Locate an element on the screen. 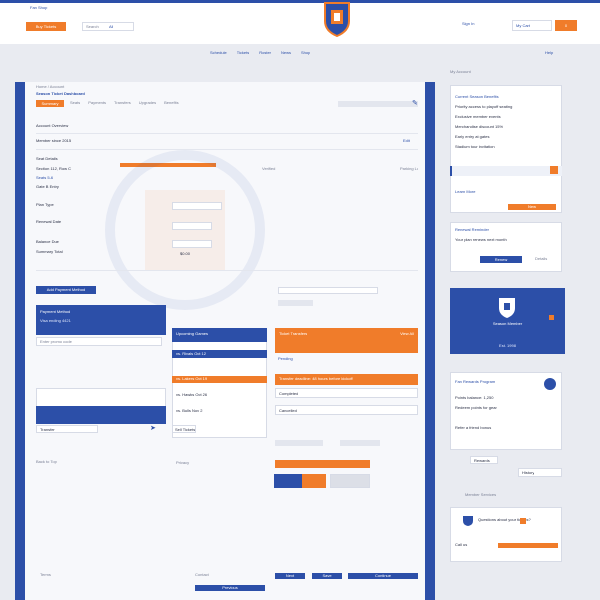 Image resolution: width=600 pixels, height=600 pixels. nav-item-tickets: Tickets is located at coordinates (243, 54).